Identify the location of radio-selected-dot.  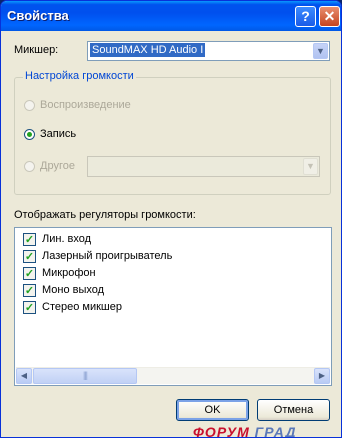
(29, 134).